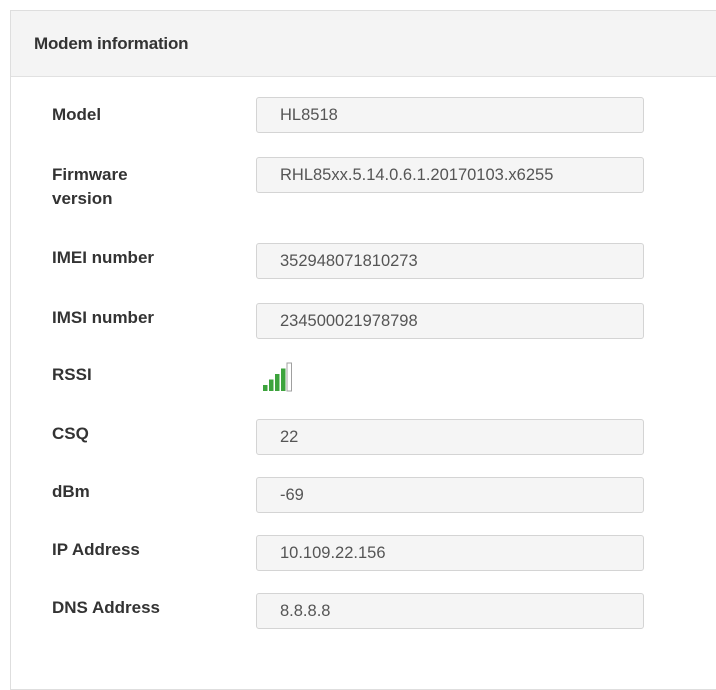 The image size is (716, 690). What do you see at coordinates (450, 115) in the screenshot?
I see `model-field` at bounding box center [450, 115].